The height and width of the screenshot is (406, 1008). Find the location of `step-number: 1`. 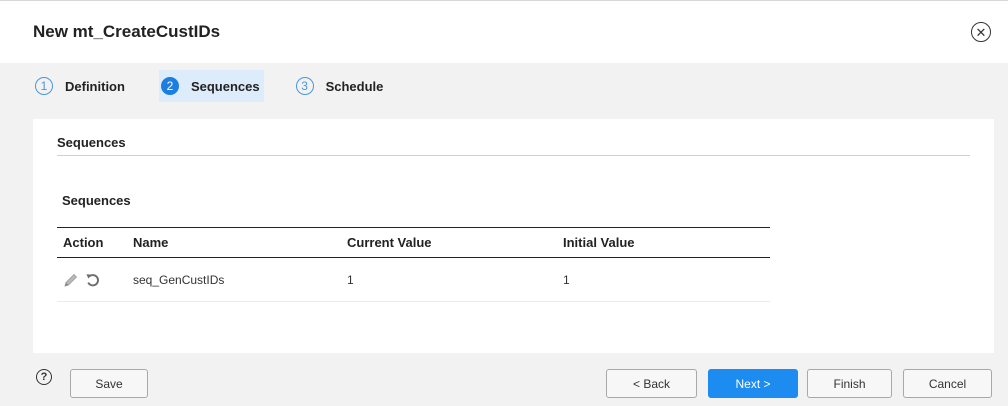

step-number: 1 is located at coordinates (44, 86).